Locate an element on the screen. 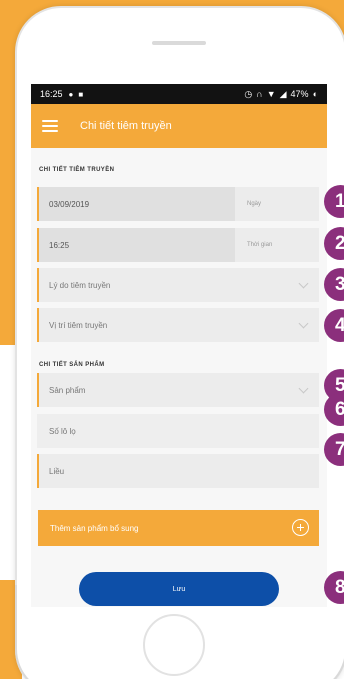 This screenshot has width=344, height=679. section-product-details: CHI TIẾT SẢN PHẨM is located at coordinates (72, 365).